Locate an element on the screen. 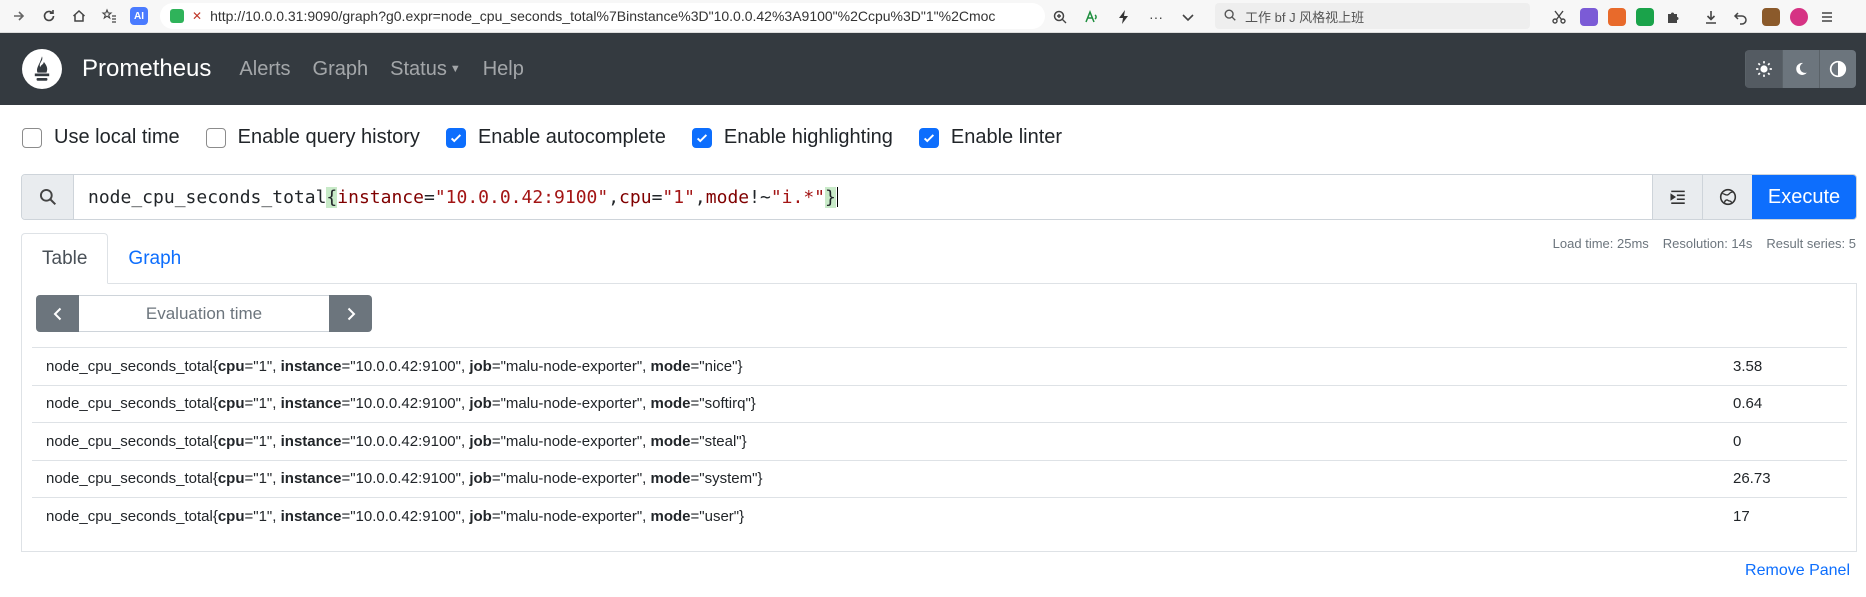 The height and width of the screenshot is (597, 1866). home-icon is located at coordinates (79, 16).